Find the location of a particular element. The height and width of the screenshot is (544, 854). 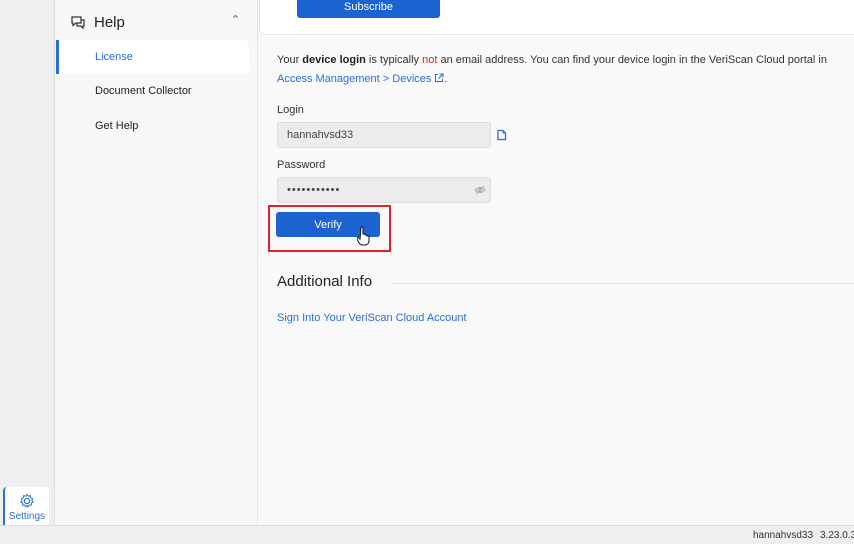

help-chat-icon is located at coordinates (78, 23).